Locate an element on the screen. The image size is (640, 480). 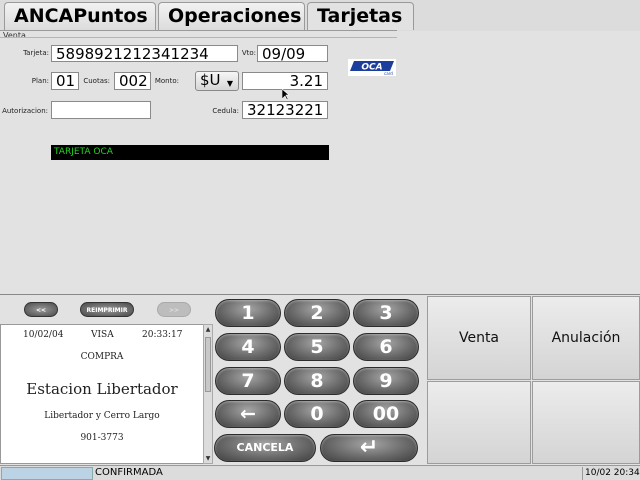
cuotas-field: 002 is located at coordinates (132, 81).